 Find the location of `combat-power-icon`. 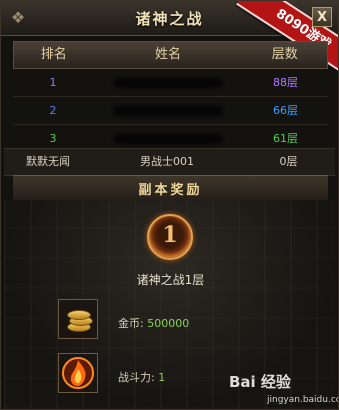

combat-power-icon is located at coordinates (78, 373).